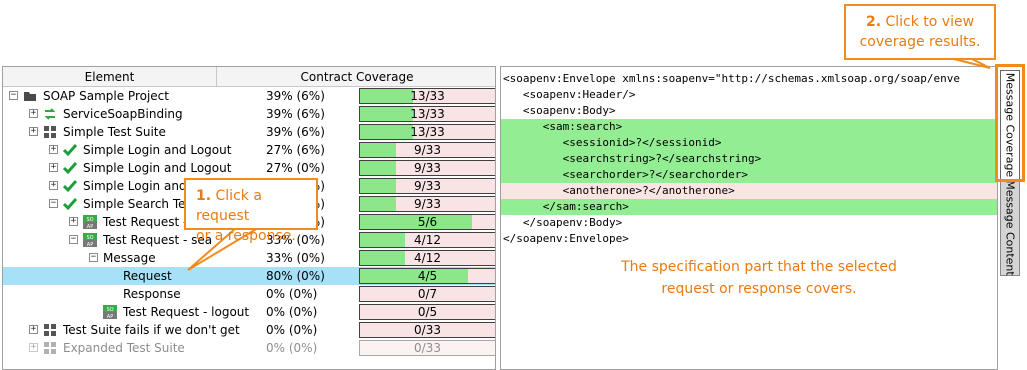 The width and height of the screenshot is (1027, 370). I want to click on table-row: + Simple Test Suite 39% (6%) 13/33, so click(249, 132).